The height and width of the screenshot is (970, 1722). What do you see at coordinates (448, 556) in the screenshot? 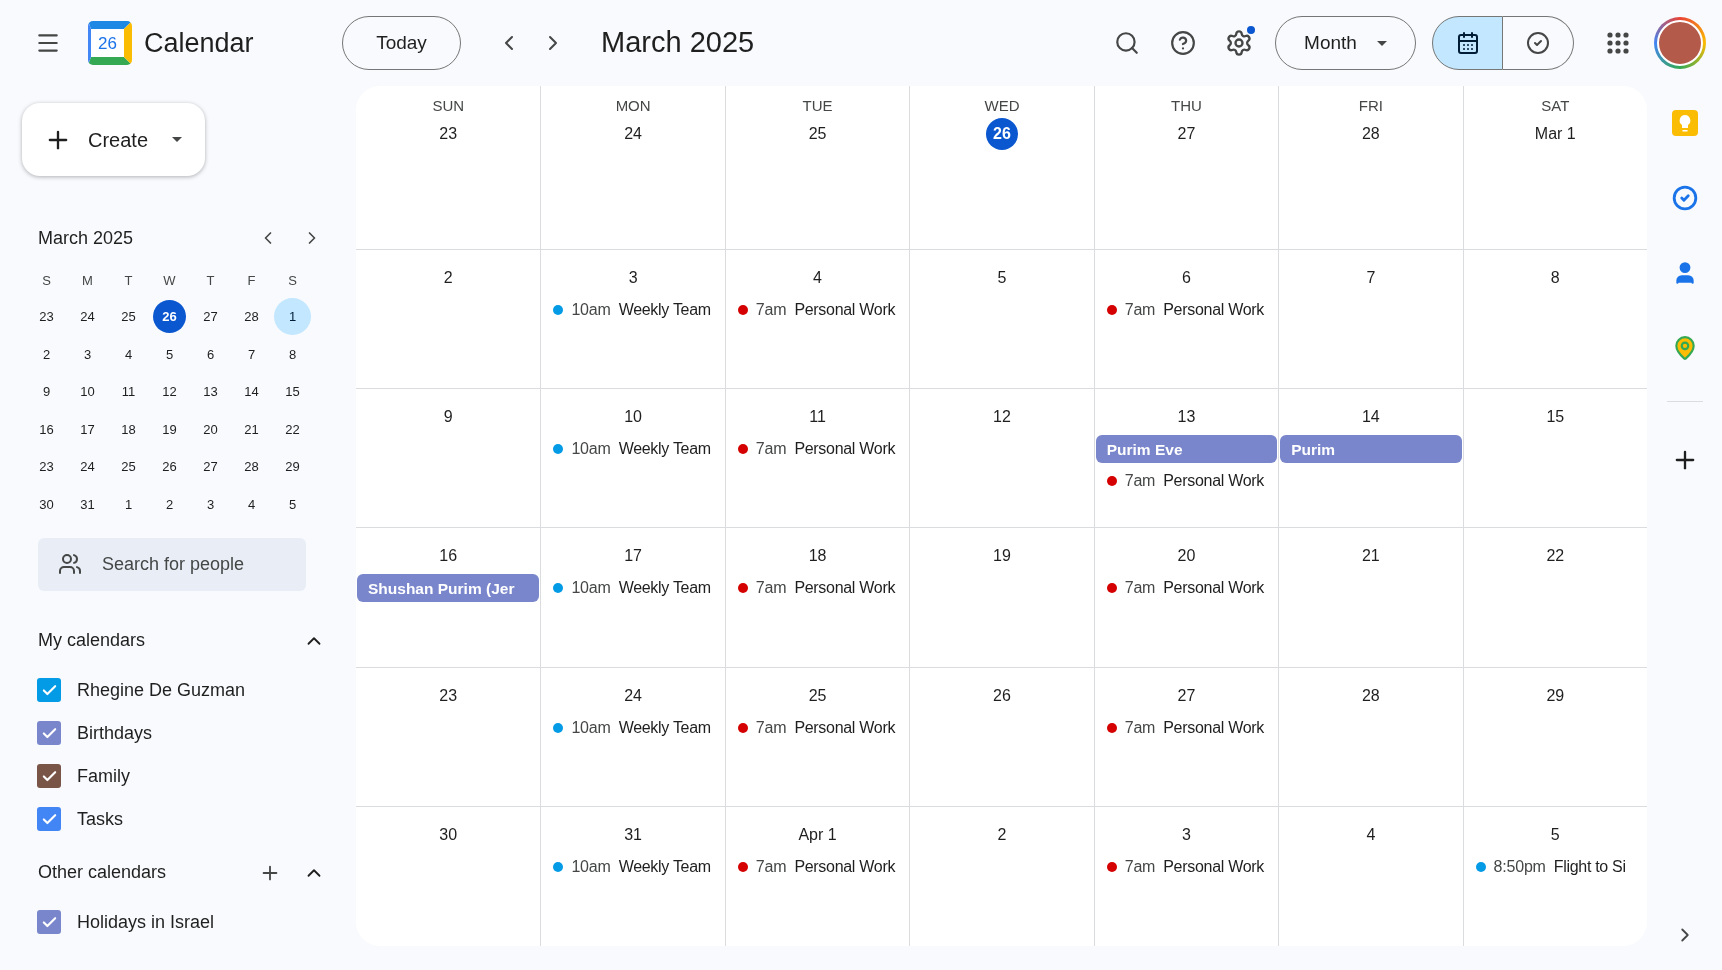
I see `day-number: 16` at bounding box center [448, 556].